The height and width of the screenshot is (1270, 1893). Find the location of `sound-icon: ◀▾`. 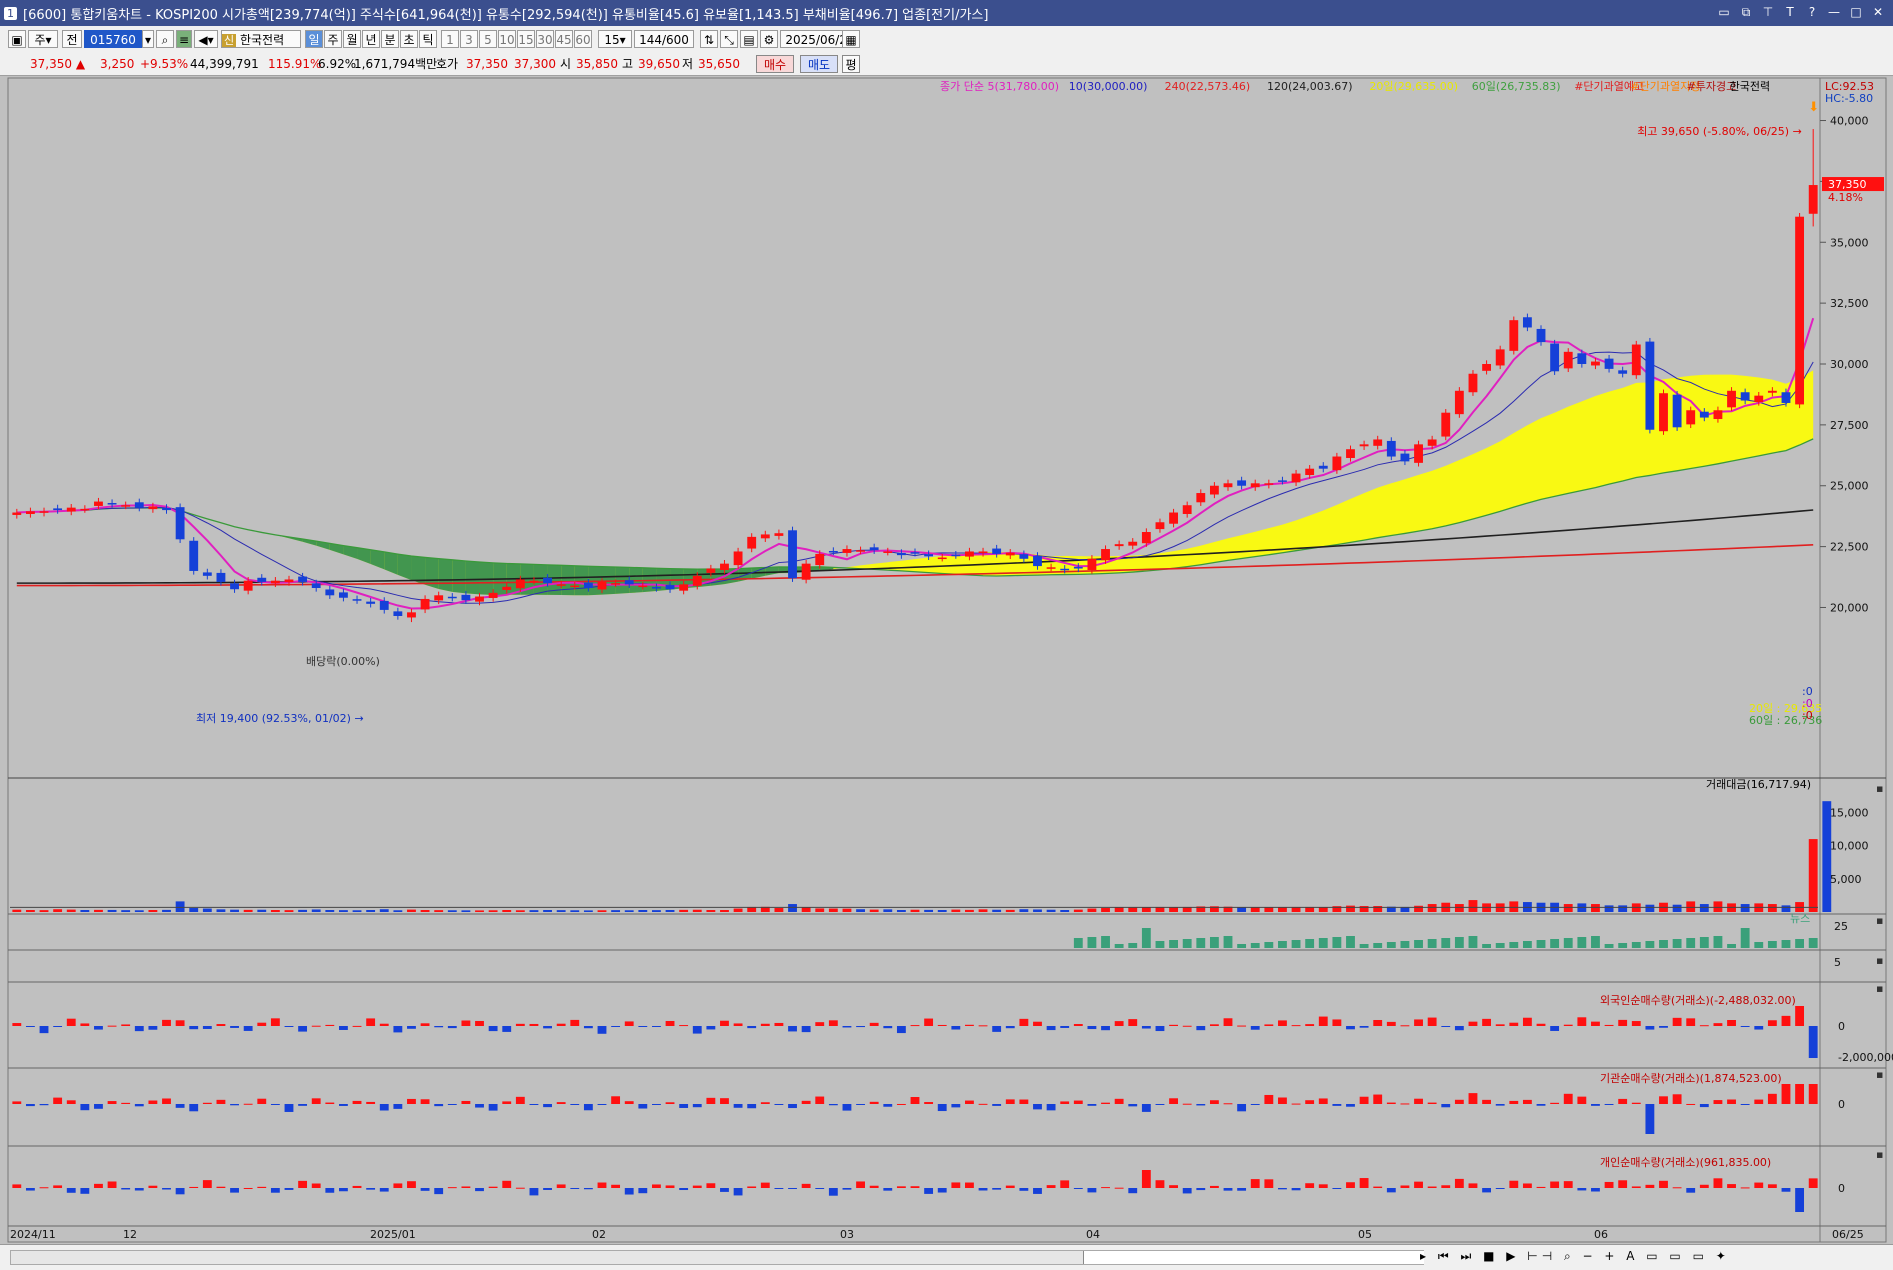

sound-icon: ◀▾ is located at coordinates (206, 39).